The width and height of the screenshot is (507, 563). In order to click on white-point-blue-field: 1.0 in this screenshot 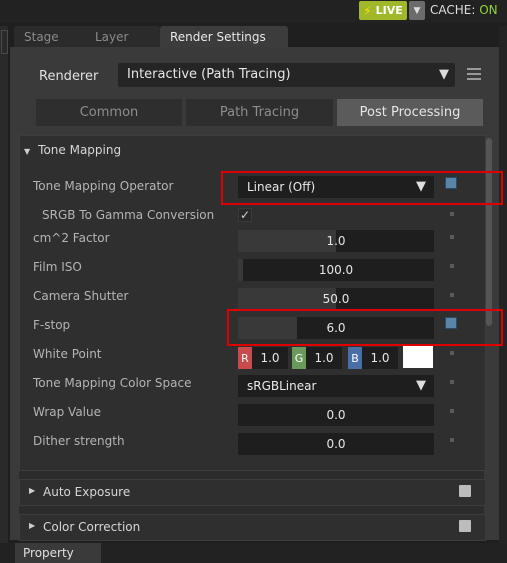, I will do `click(380, 358)`.